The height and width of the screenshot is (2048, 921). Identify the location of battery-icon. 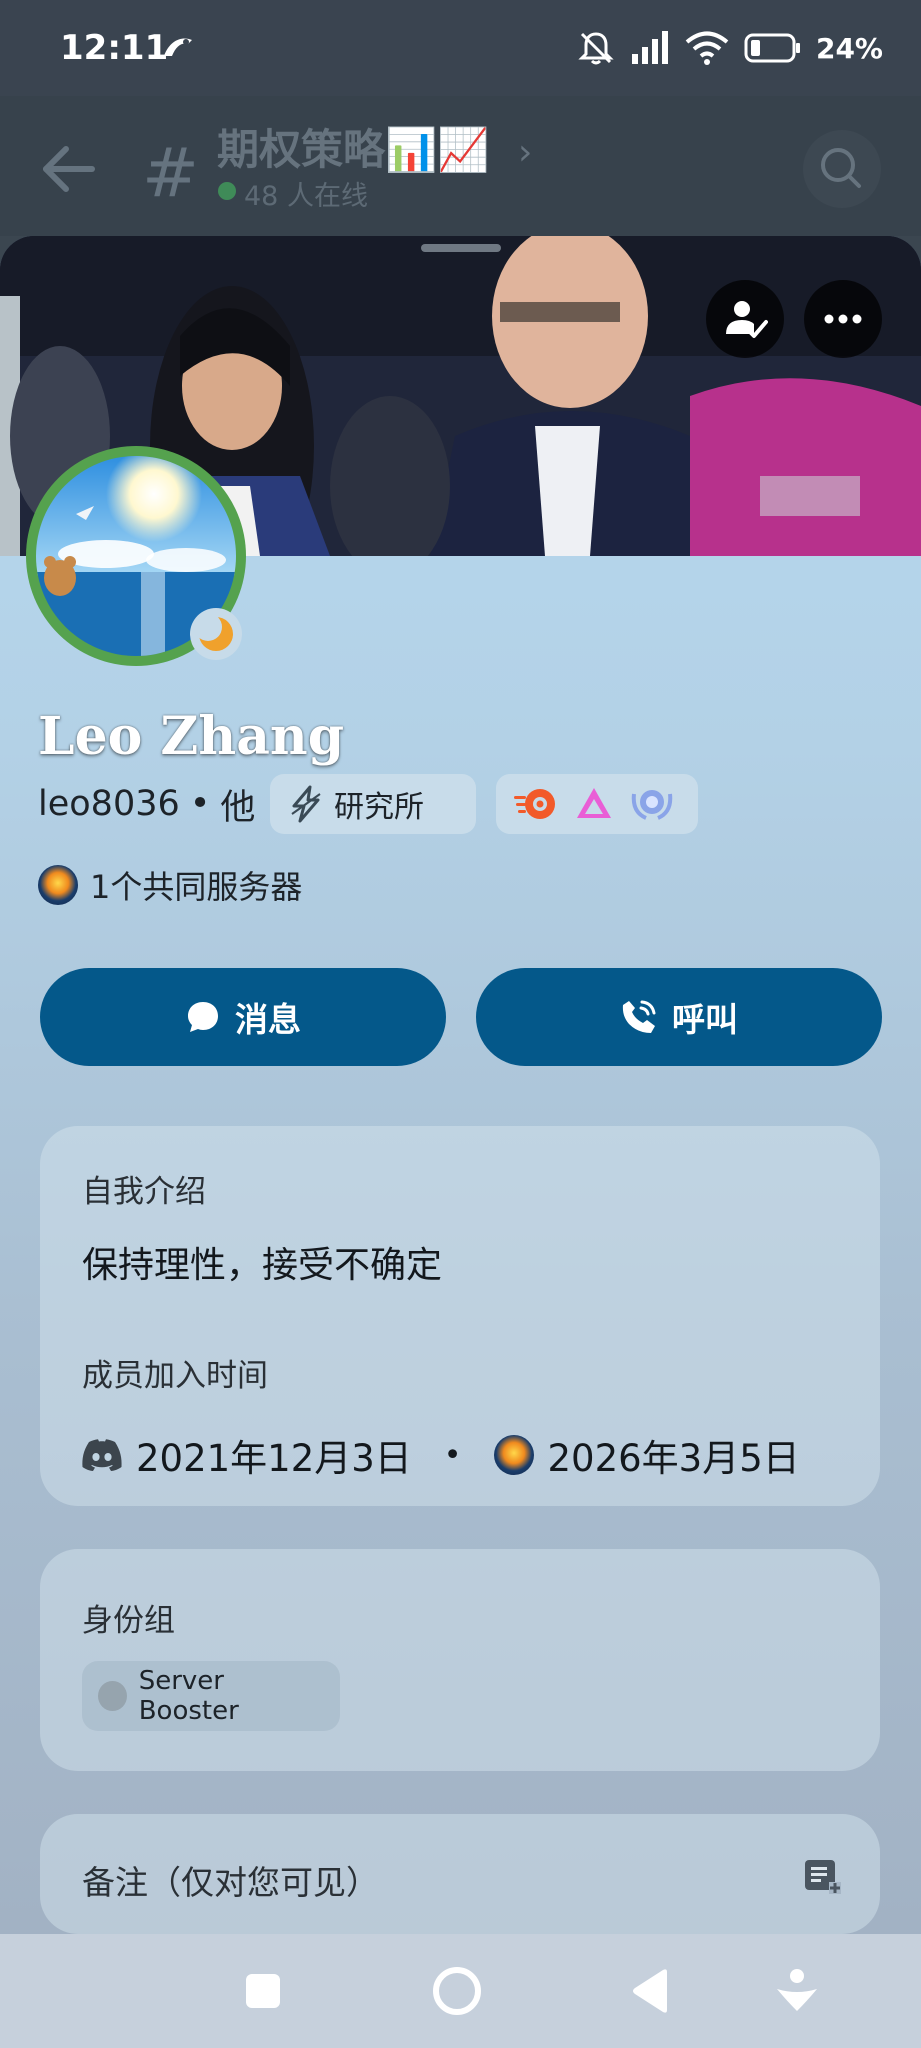
(772, 48).